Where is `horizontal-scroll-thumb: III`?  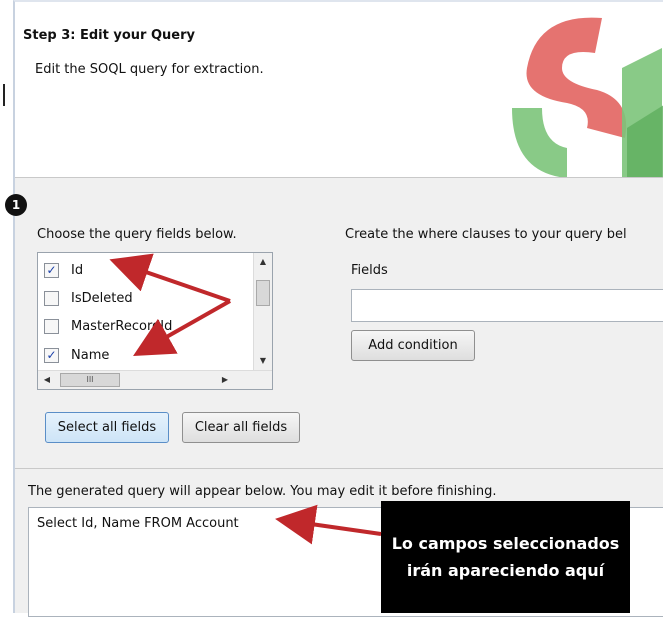 horizontal-scroll-thumb: III is located at coordinates (90, 380).